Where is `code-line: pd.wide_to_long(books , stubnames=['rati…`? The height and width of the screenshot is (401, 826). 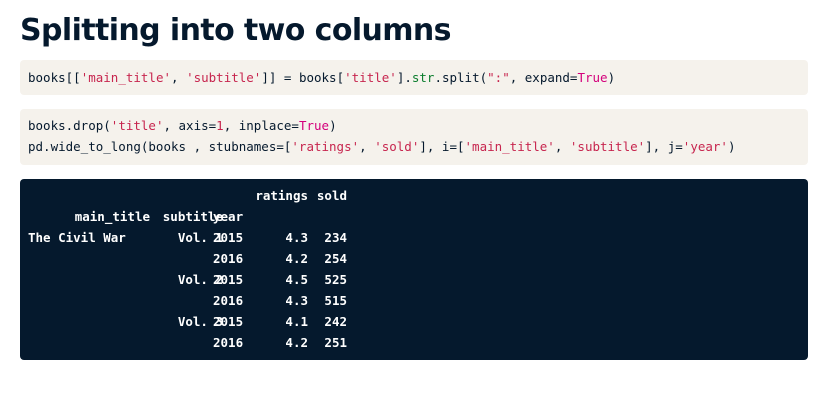
code-line: pd.wide_to_long(books , stubnames=['rati… is located at coordinates (414, 146).